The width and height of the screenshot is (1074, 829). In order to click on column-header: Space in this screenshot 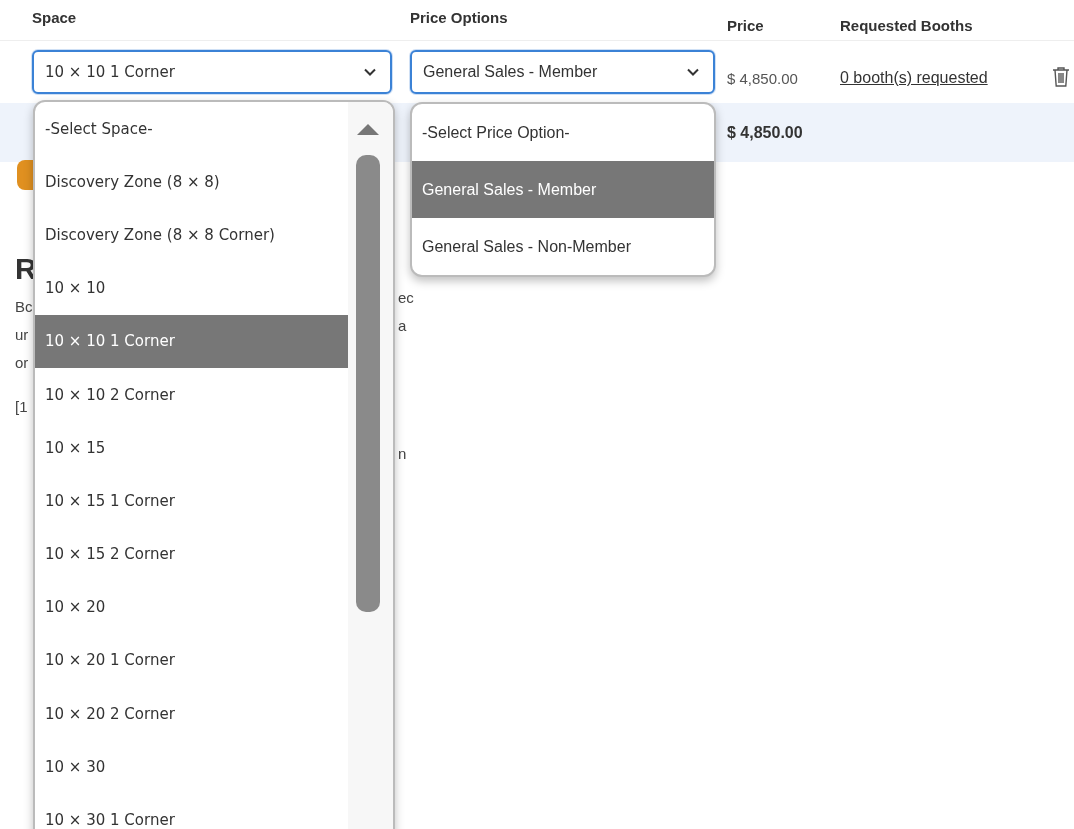, I will do `click(54, 17)`.